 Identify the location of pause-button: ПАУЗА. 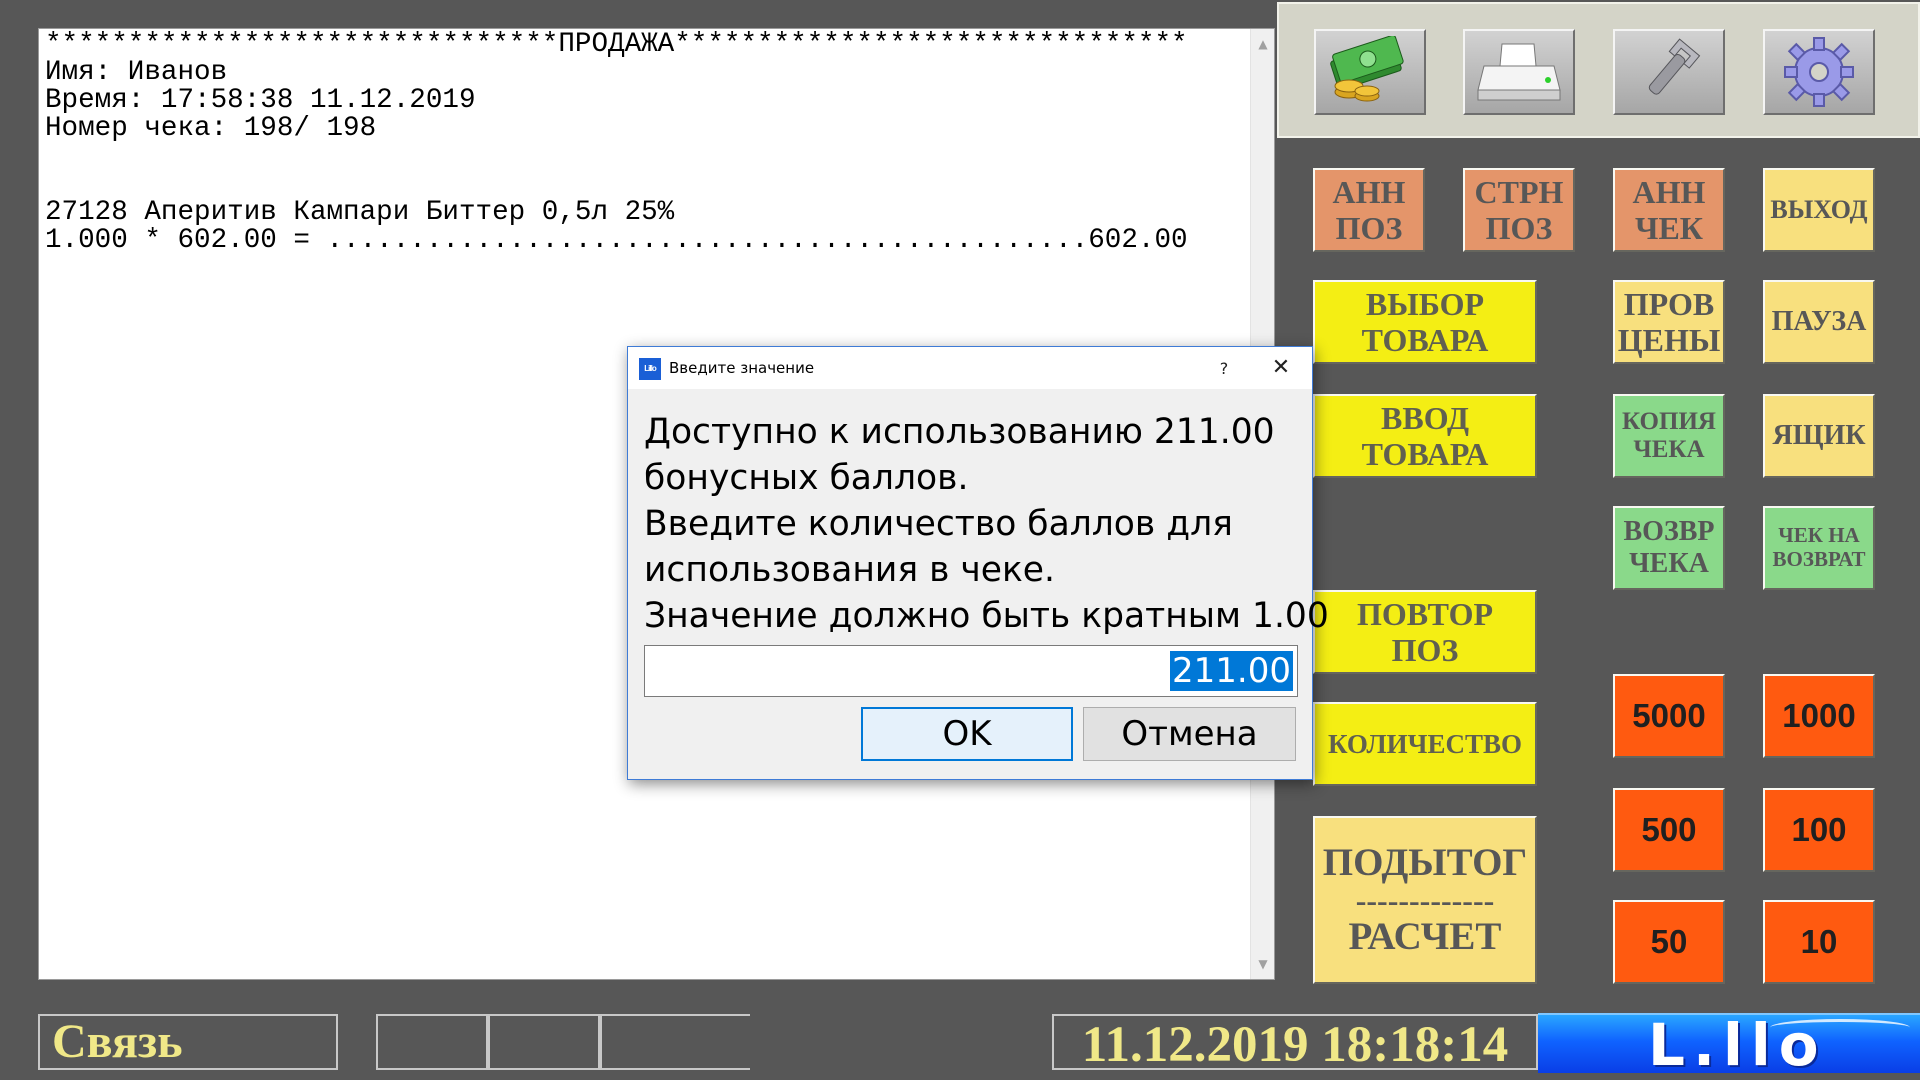
(1819, 322).